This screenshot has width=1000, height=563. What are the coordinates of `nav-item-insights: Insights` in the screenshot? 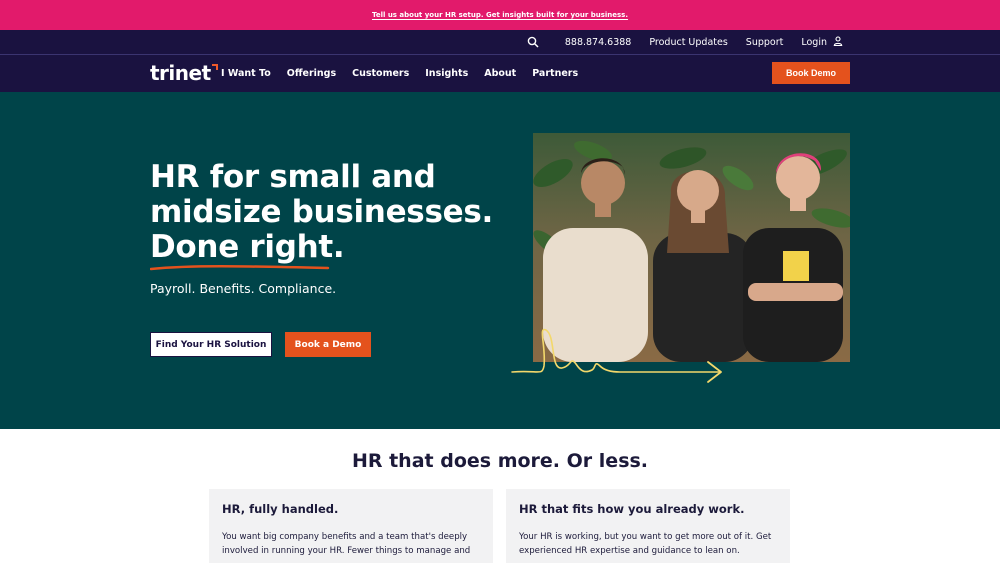 It's located at (446, 73).